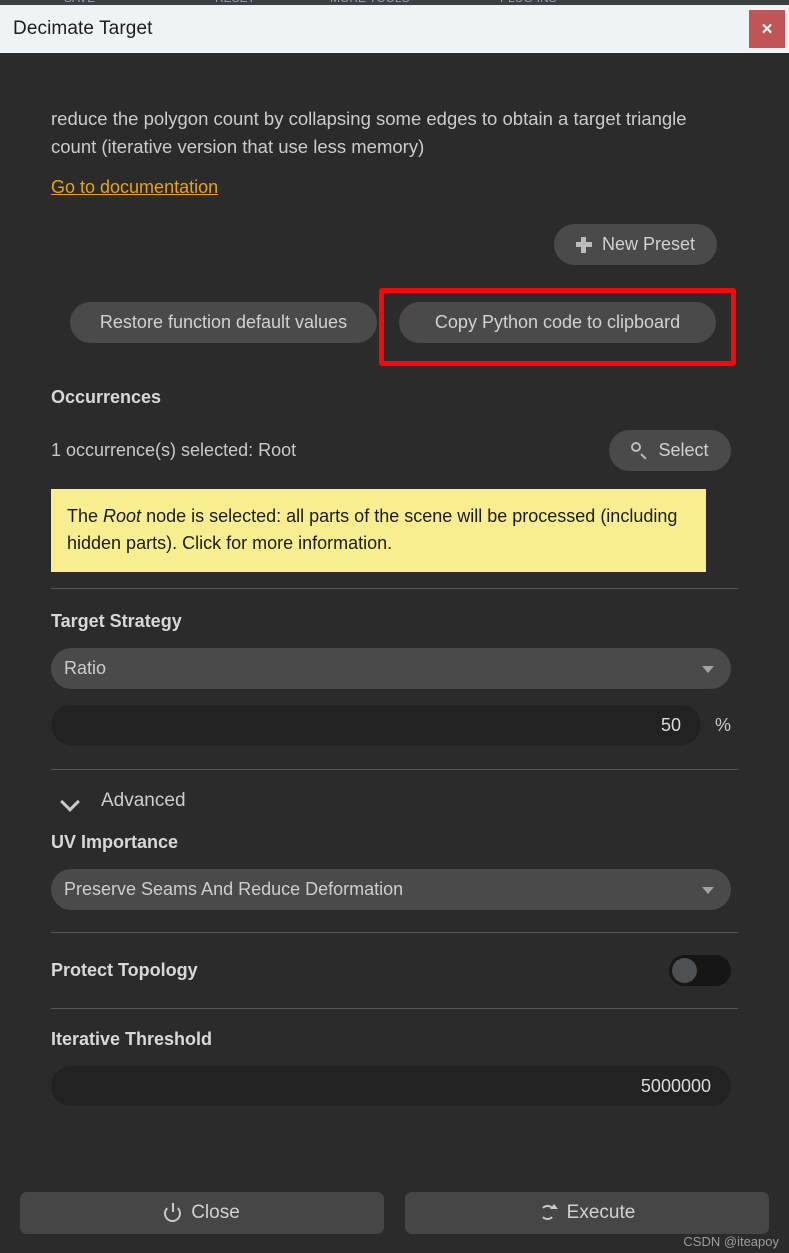 The image size is (789, 1253). I want to click on restore-defaults-button: Restore function default values, so click(223, 322).